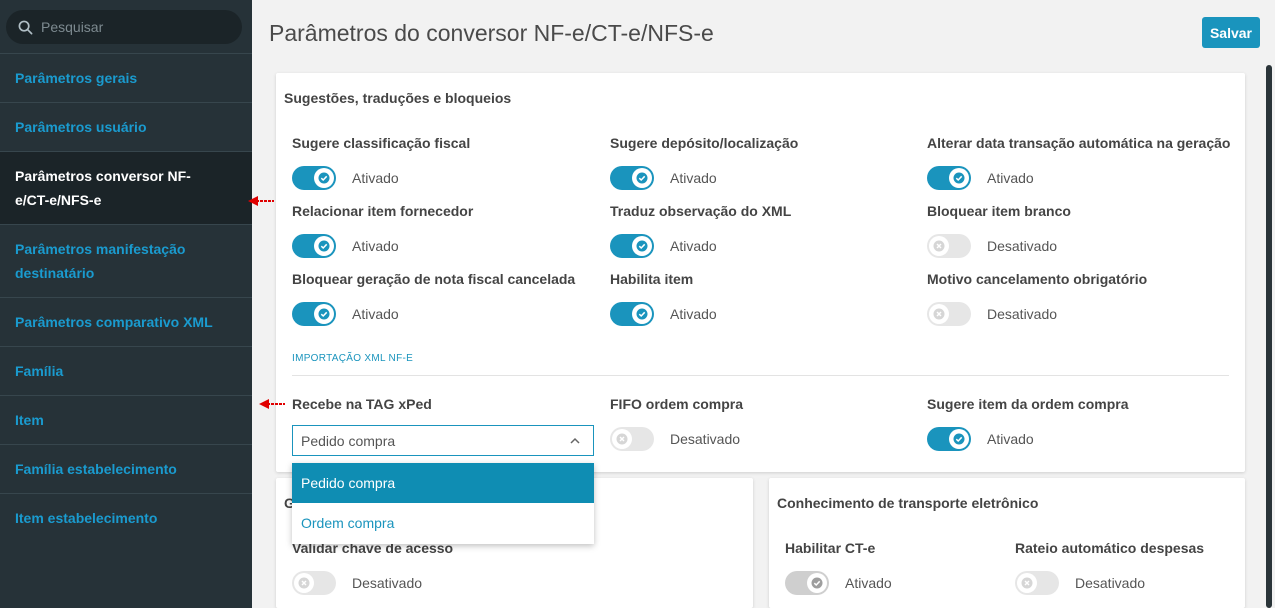 This screenshot has height=608, width=1275. Describe the element at coordinates (1269, 336) in the screenshot. I see `scrollbar` at that location.